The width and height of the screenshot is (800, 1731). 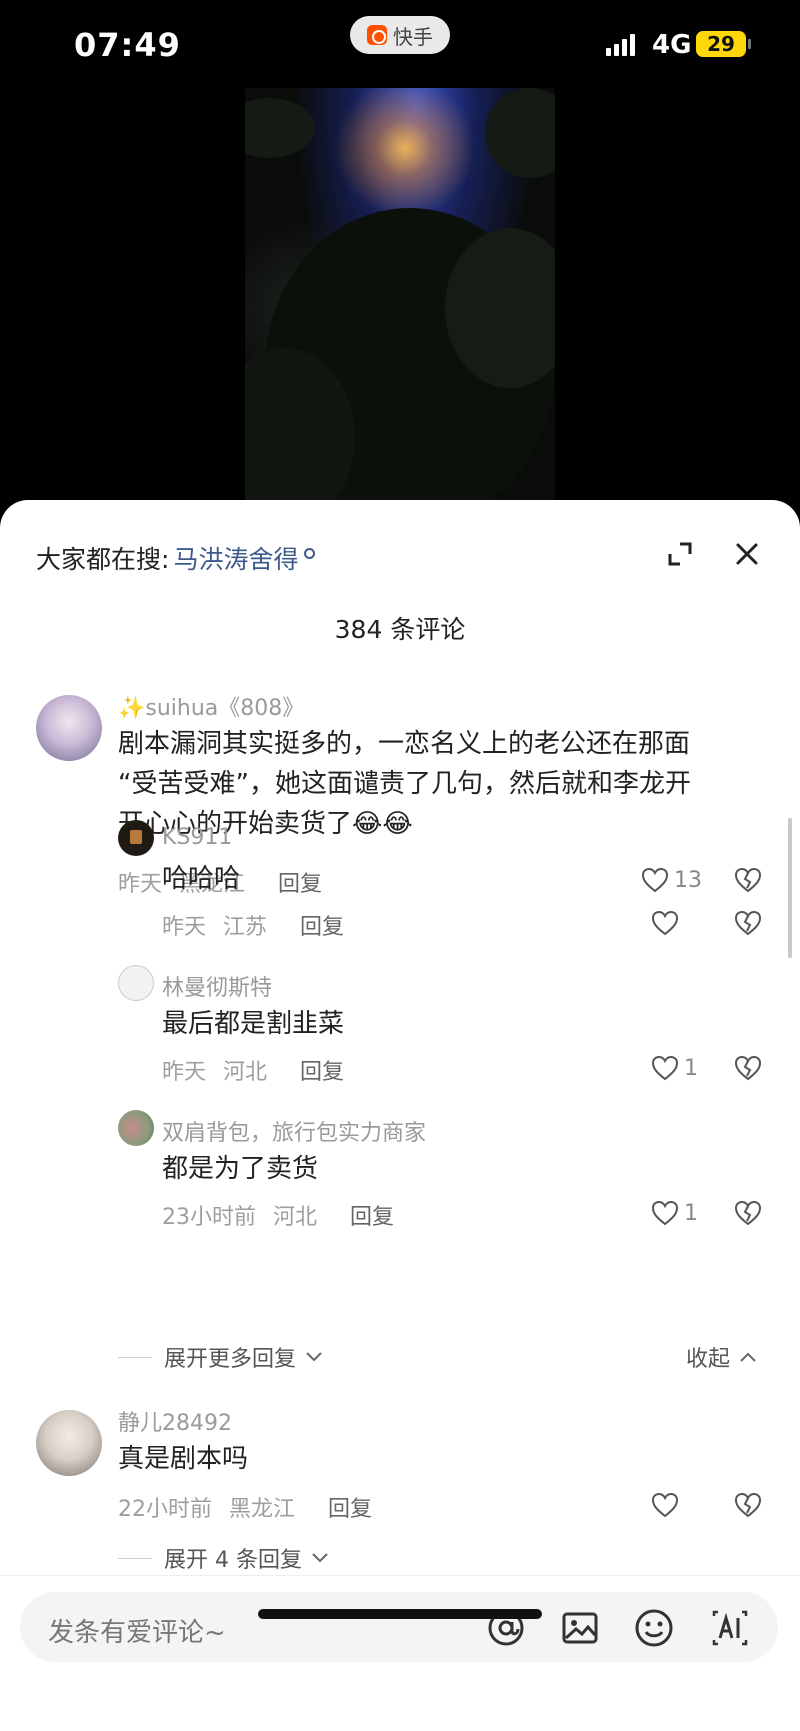 I want to click on expand-icon, so click(x=680, y=554).